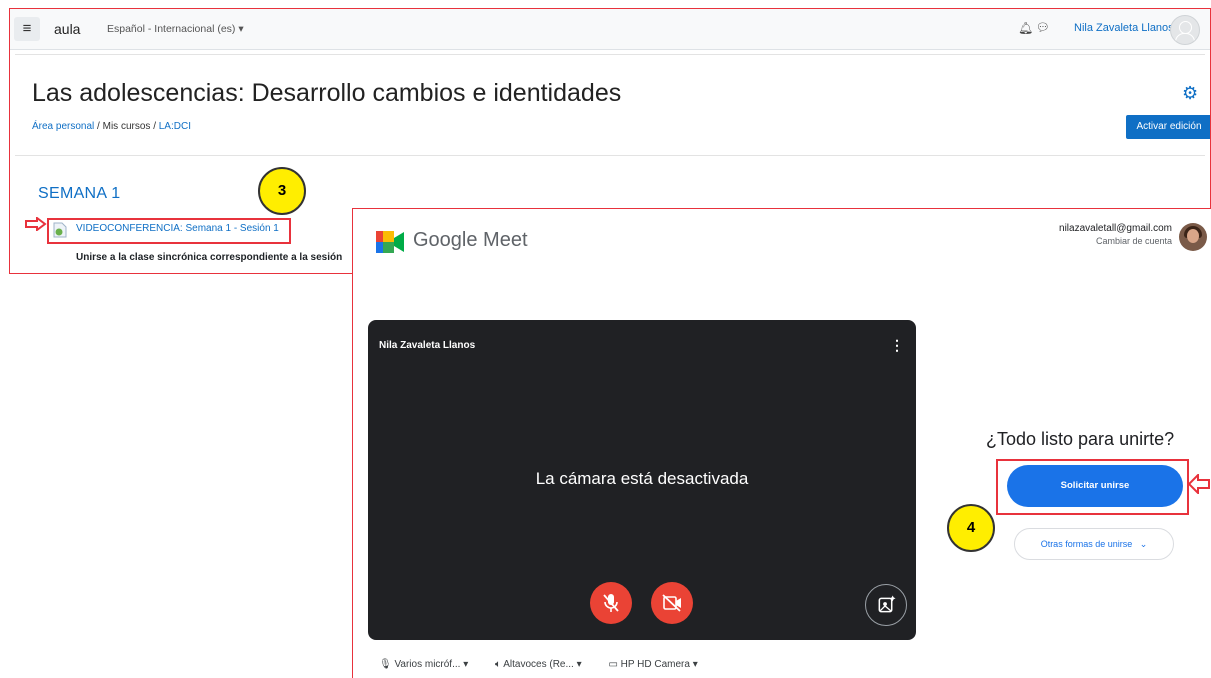 This screenshot has height=678, width=1211. Describe the element at coordinates (79, 194) in the screenshot. I see `section-title: SEMANA 1` at that location.